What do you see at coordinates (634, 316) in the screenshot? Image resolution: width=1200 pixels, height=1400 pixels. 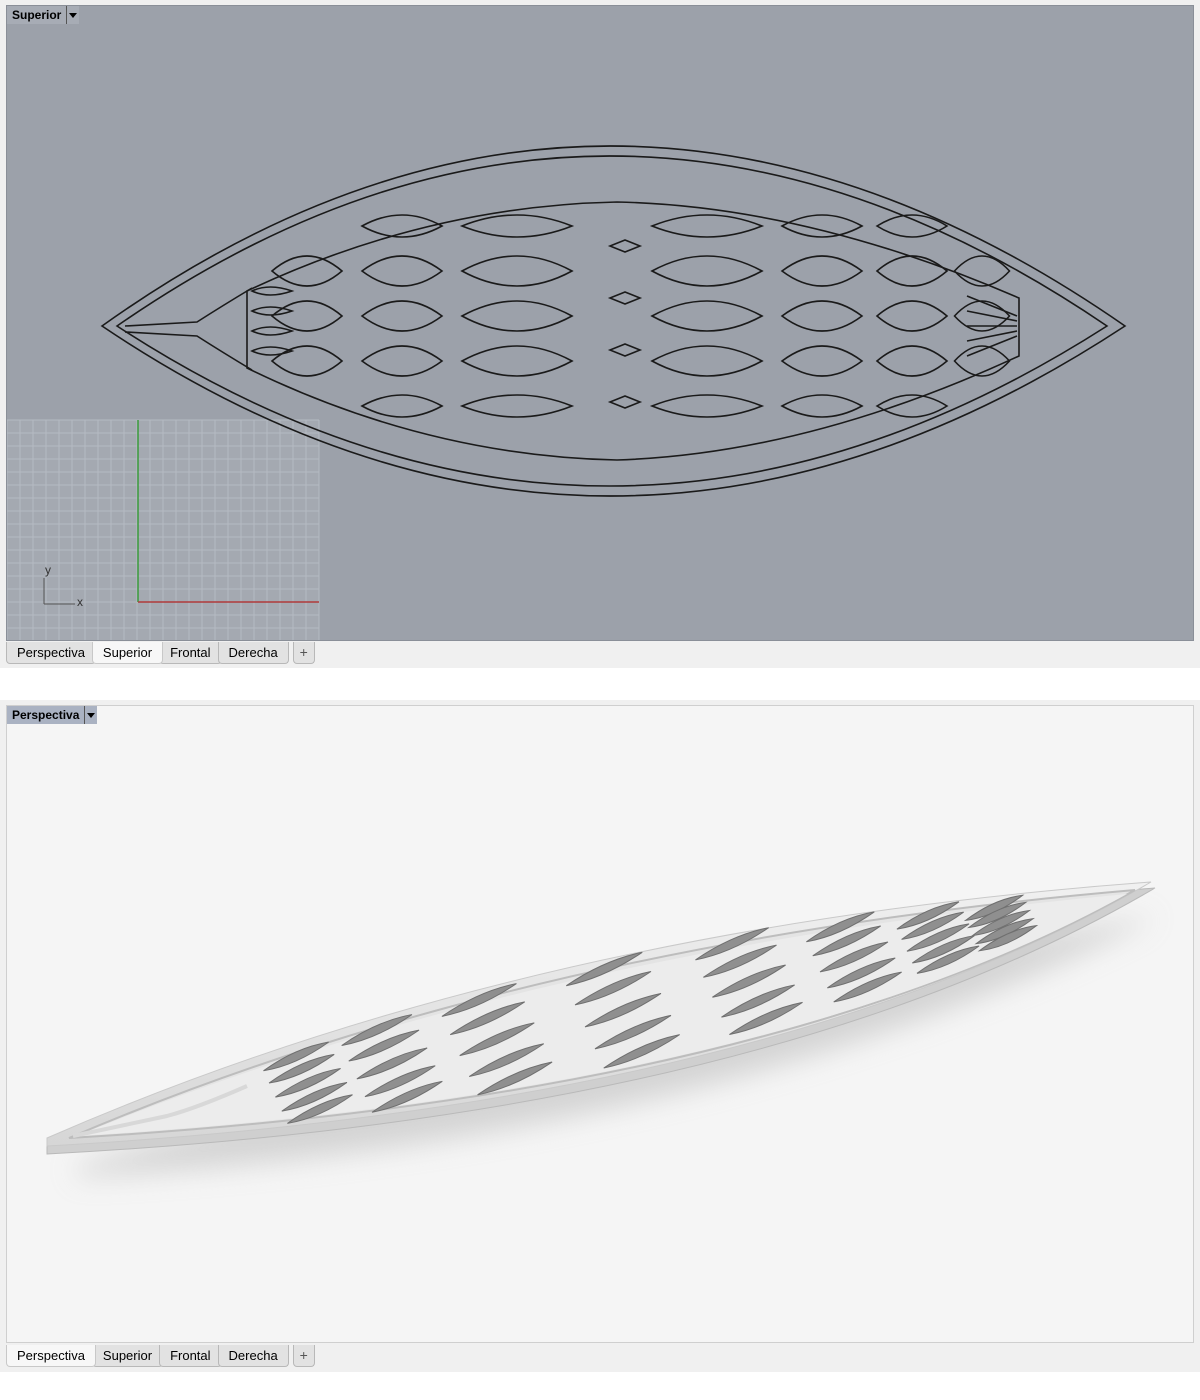 I see `lattice-pattern` at bounding box center [634, 316].